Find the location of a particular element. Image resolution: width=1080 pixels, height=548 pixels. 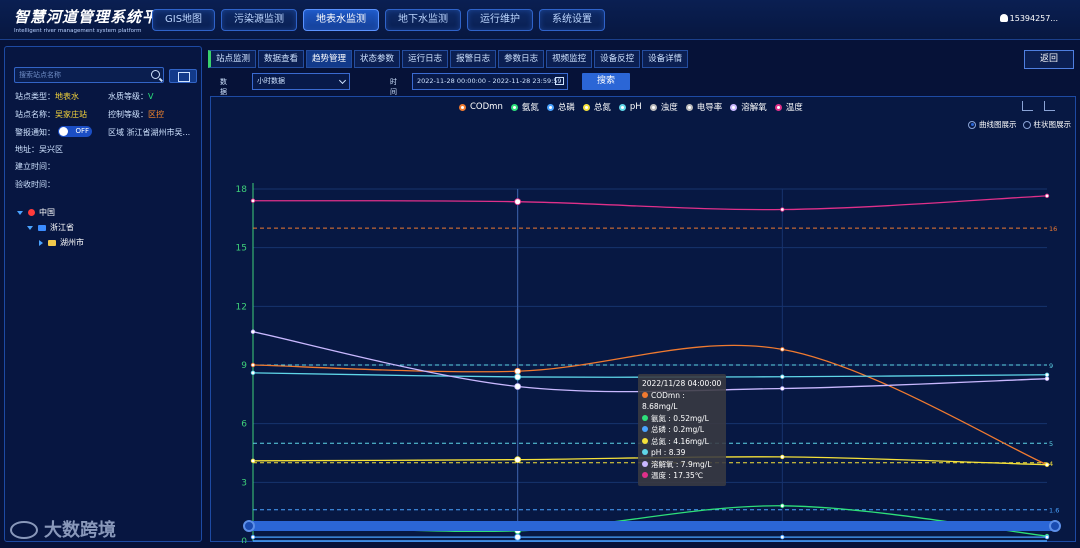

tab-device-control: 设备反控 is located at coordinates (617, 59).